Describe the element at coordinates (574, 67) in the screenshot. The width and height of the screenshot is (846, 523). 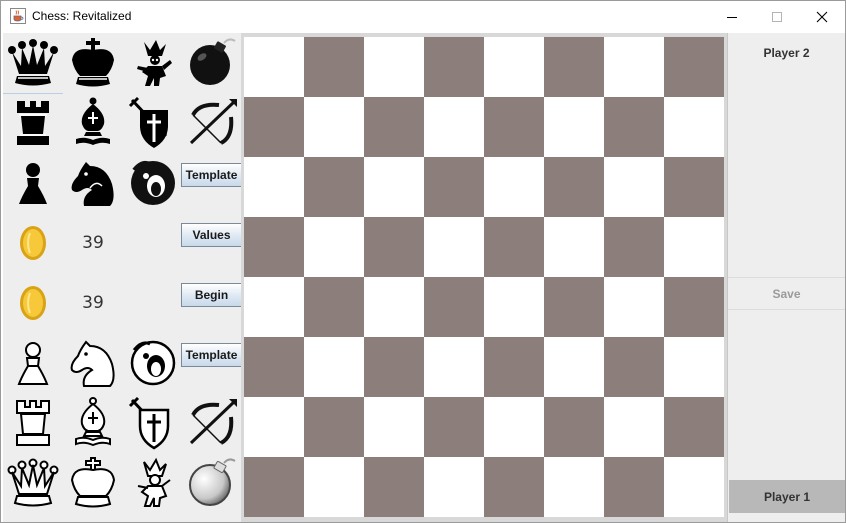
I see `board-square-f8` at that location.